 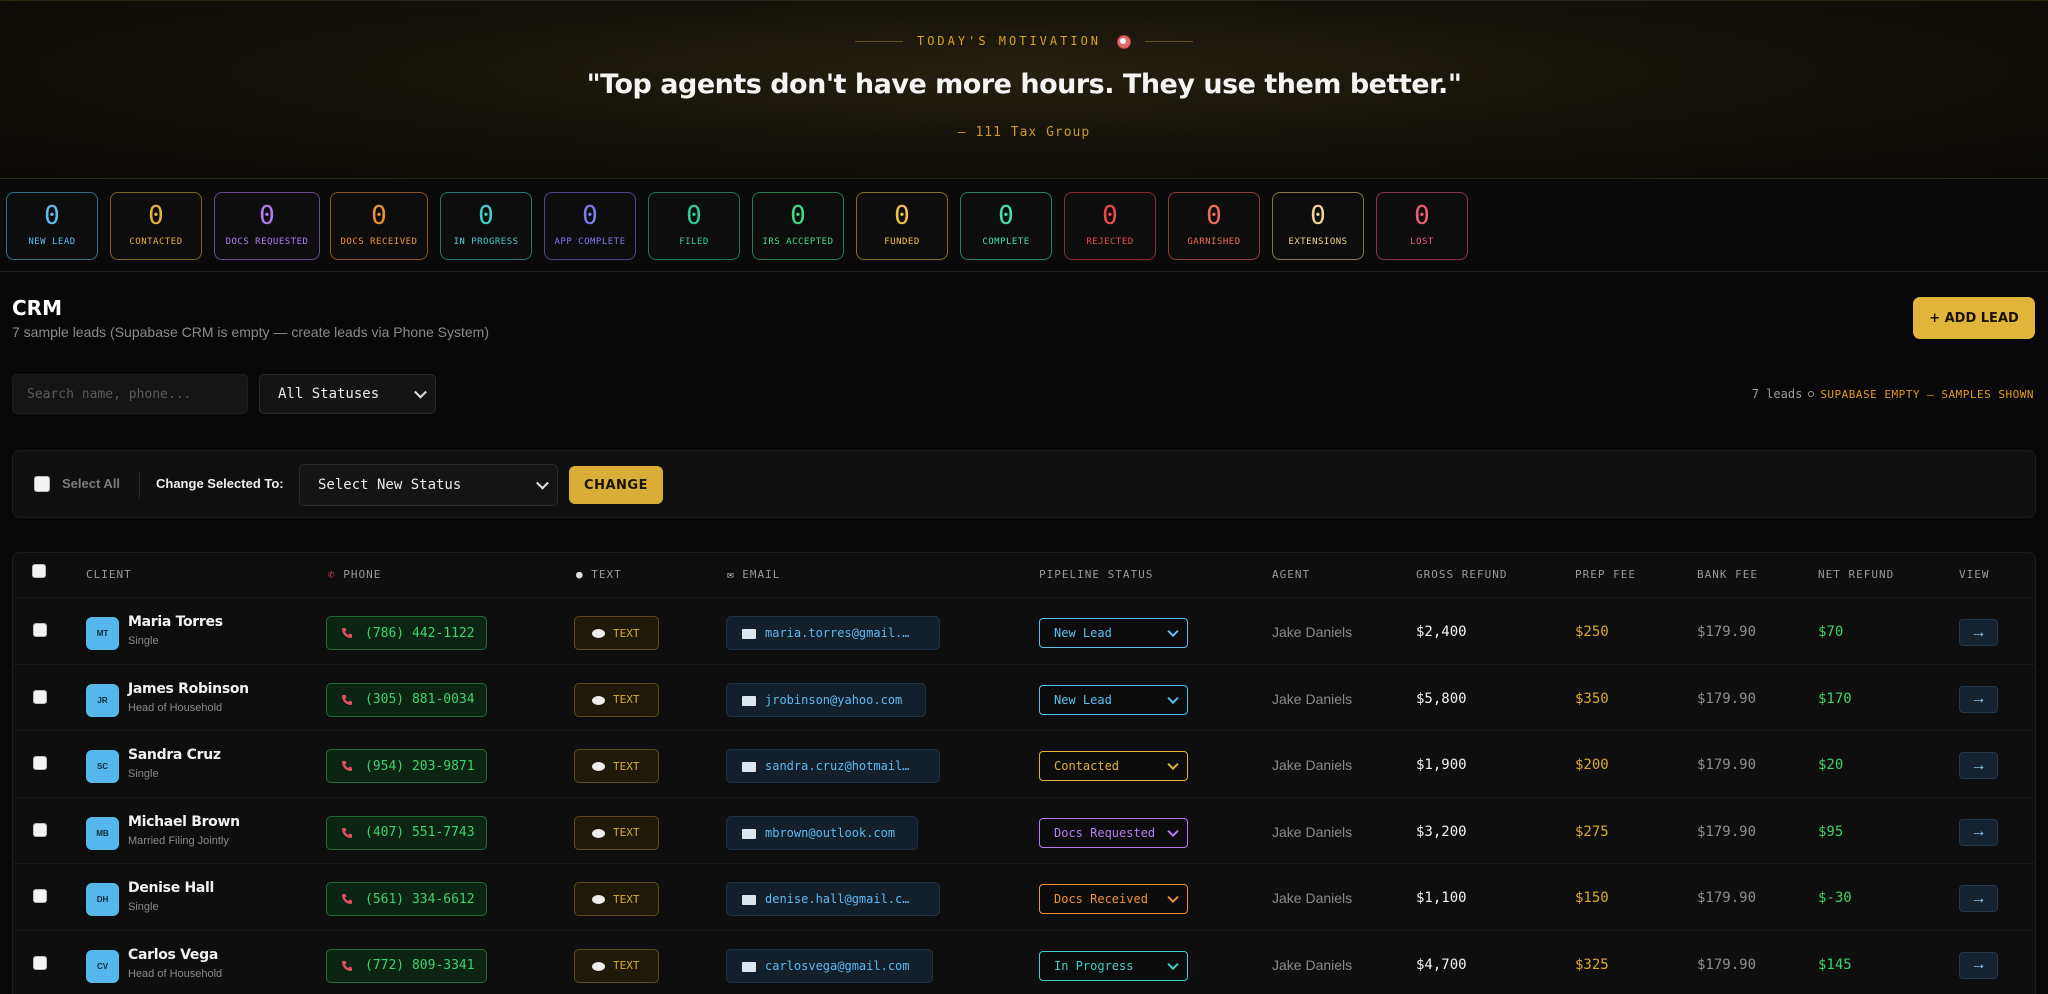 I want to click on select-all-checkbox, so click(x=42, y=484).